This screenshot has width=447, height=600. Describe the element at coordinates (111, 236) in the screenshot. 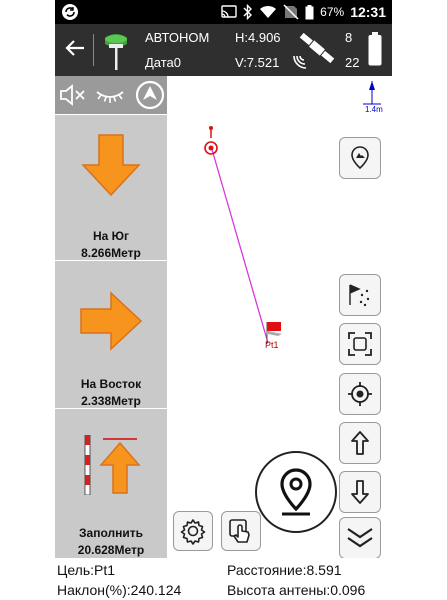

I see `nav-south-label: На Юг` at that location.